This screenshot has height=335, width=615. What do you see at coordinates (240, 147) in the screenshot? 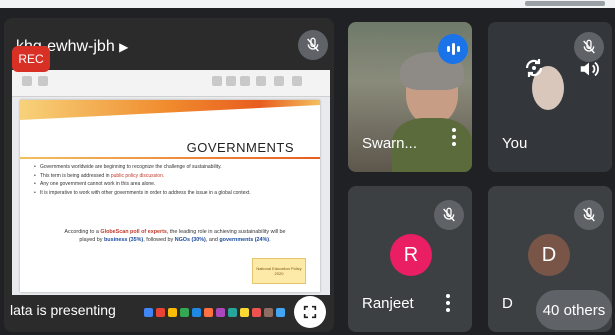
I see `slide-heading: GOVERNMENTS` at bounding box center [240, 147].